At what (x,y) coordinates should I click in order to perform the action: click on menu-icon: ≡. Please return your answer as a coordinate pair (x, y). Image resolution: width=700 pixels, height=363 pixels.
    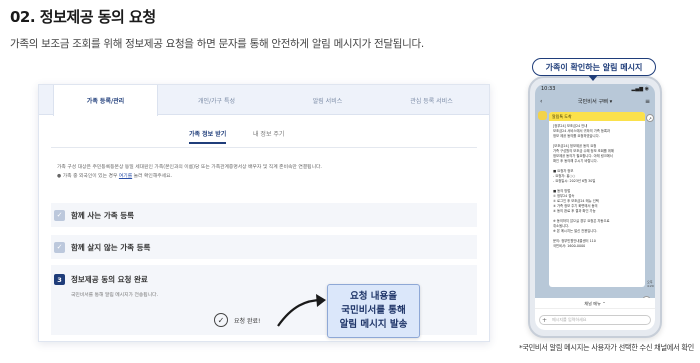
    Looking at the image, I should click on (647, 101).